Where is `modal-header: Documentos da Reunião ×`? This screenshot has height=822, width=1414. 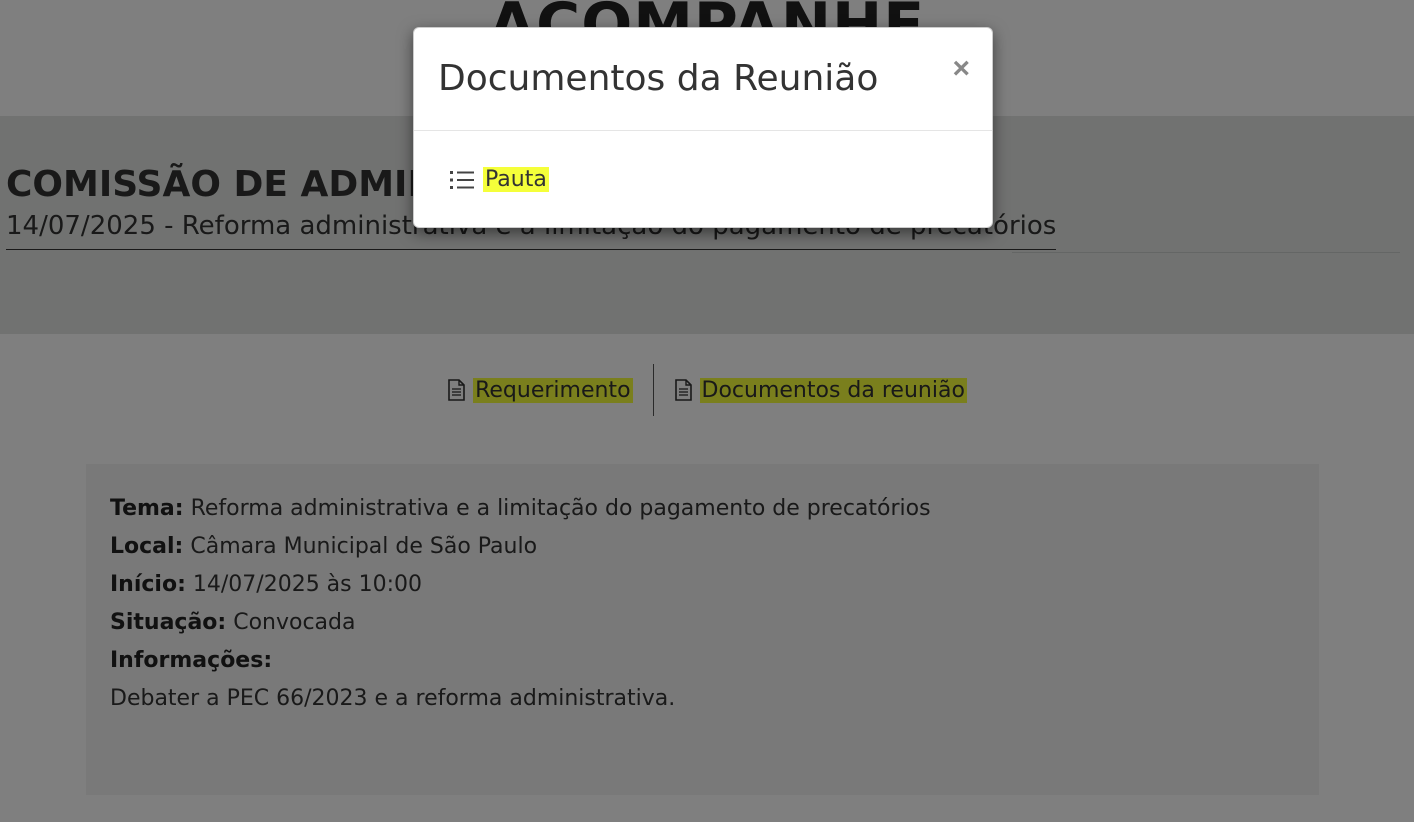
modal-header: Documentos da Reunião × is located at coordinates (703, 79).